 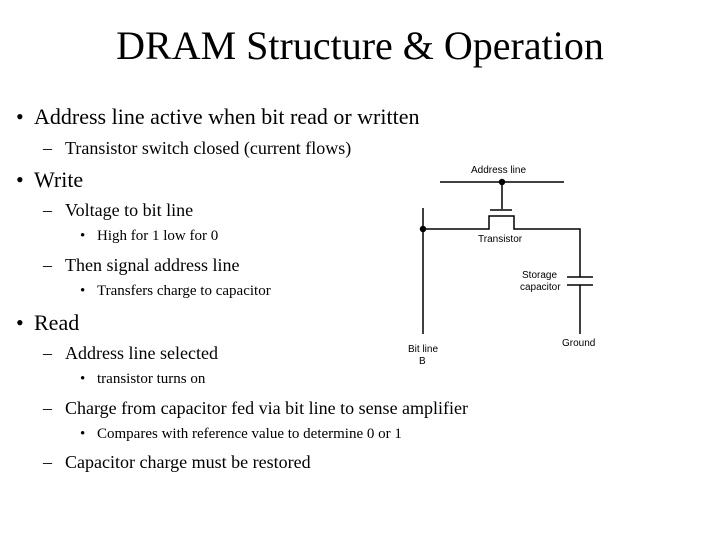 I want to click on bullet-item: • Write, so click(x=50, y=179).